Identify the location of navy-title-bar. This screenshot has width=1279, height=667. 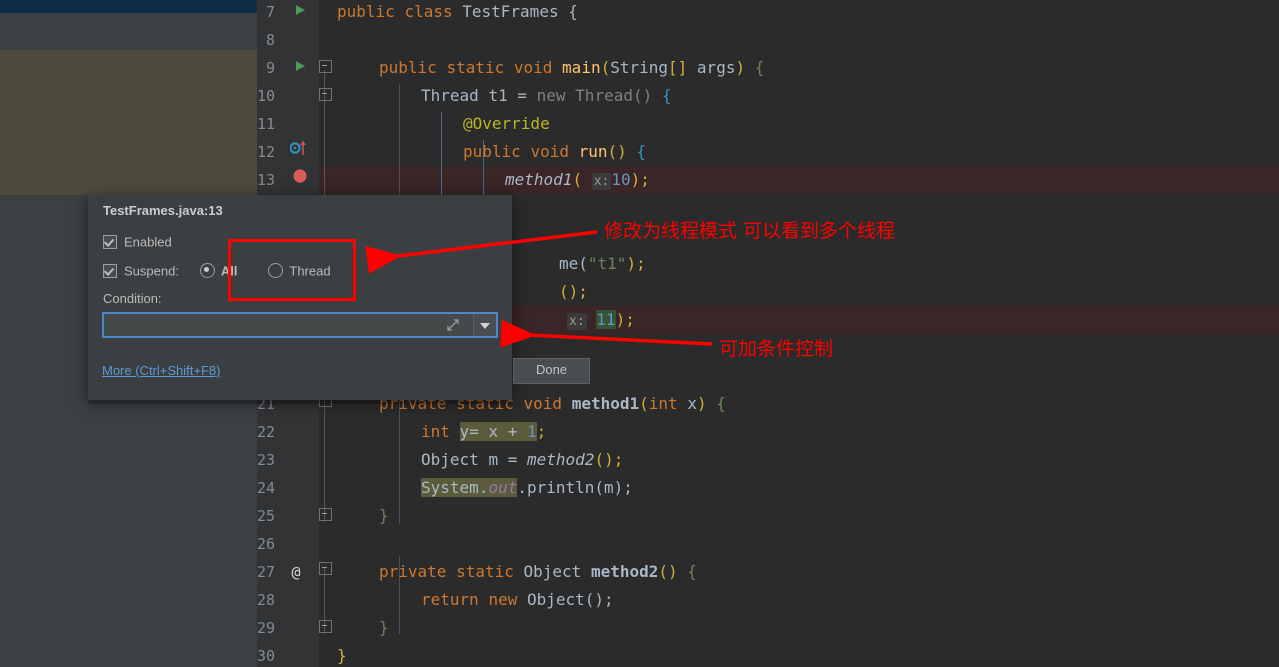
(128, 6).